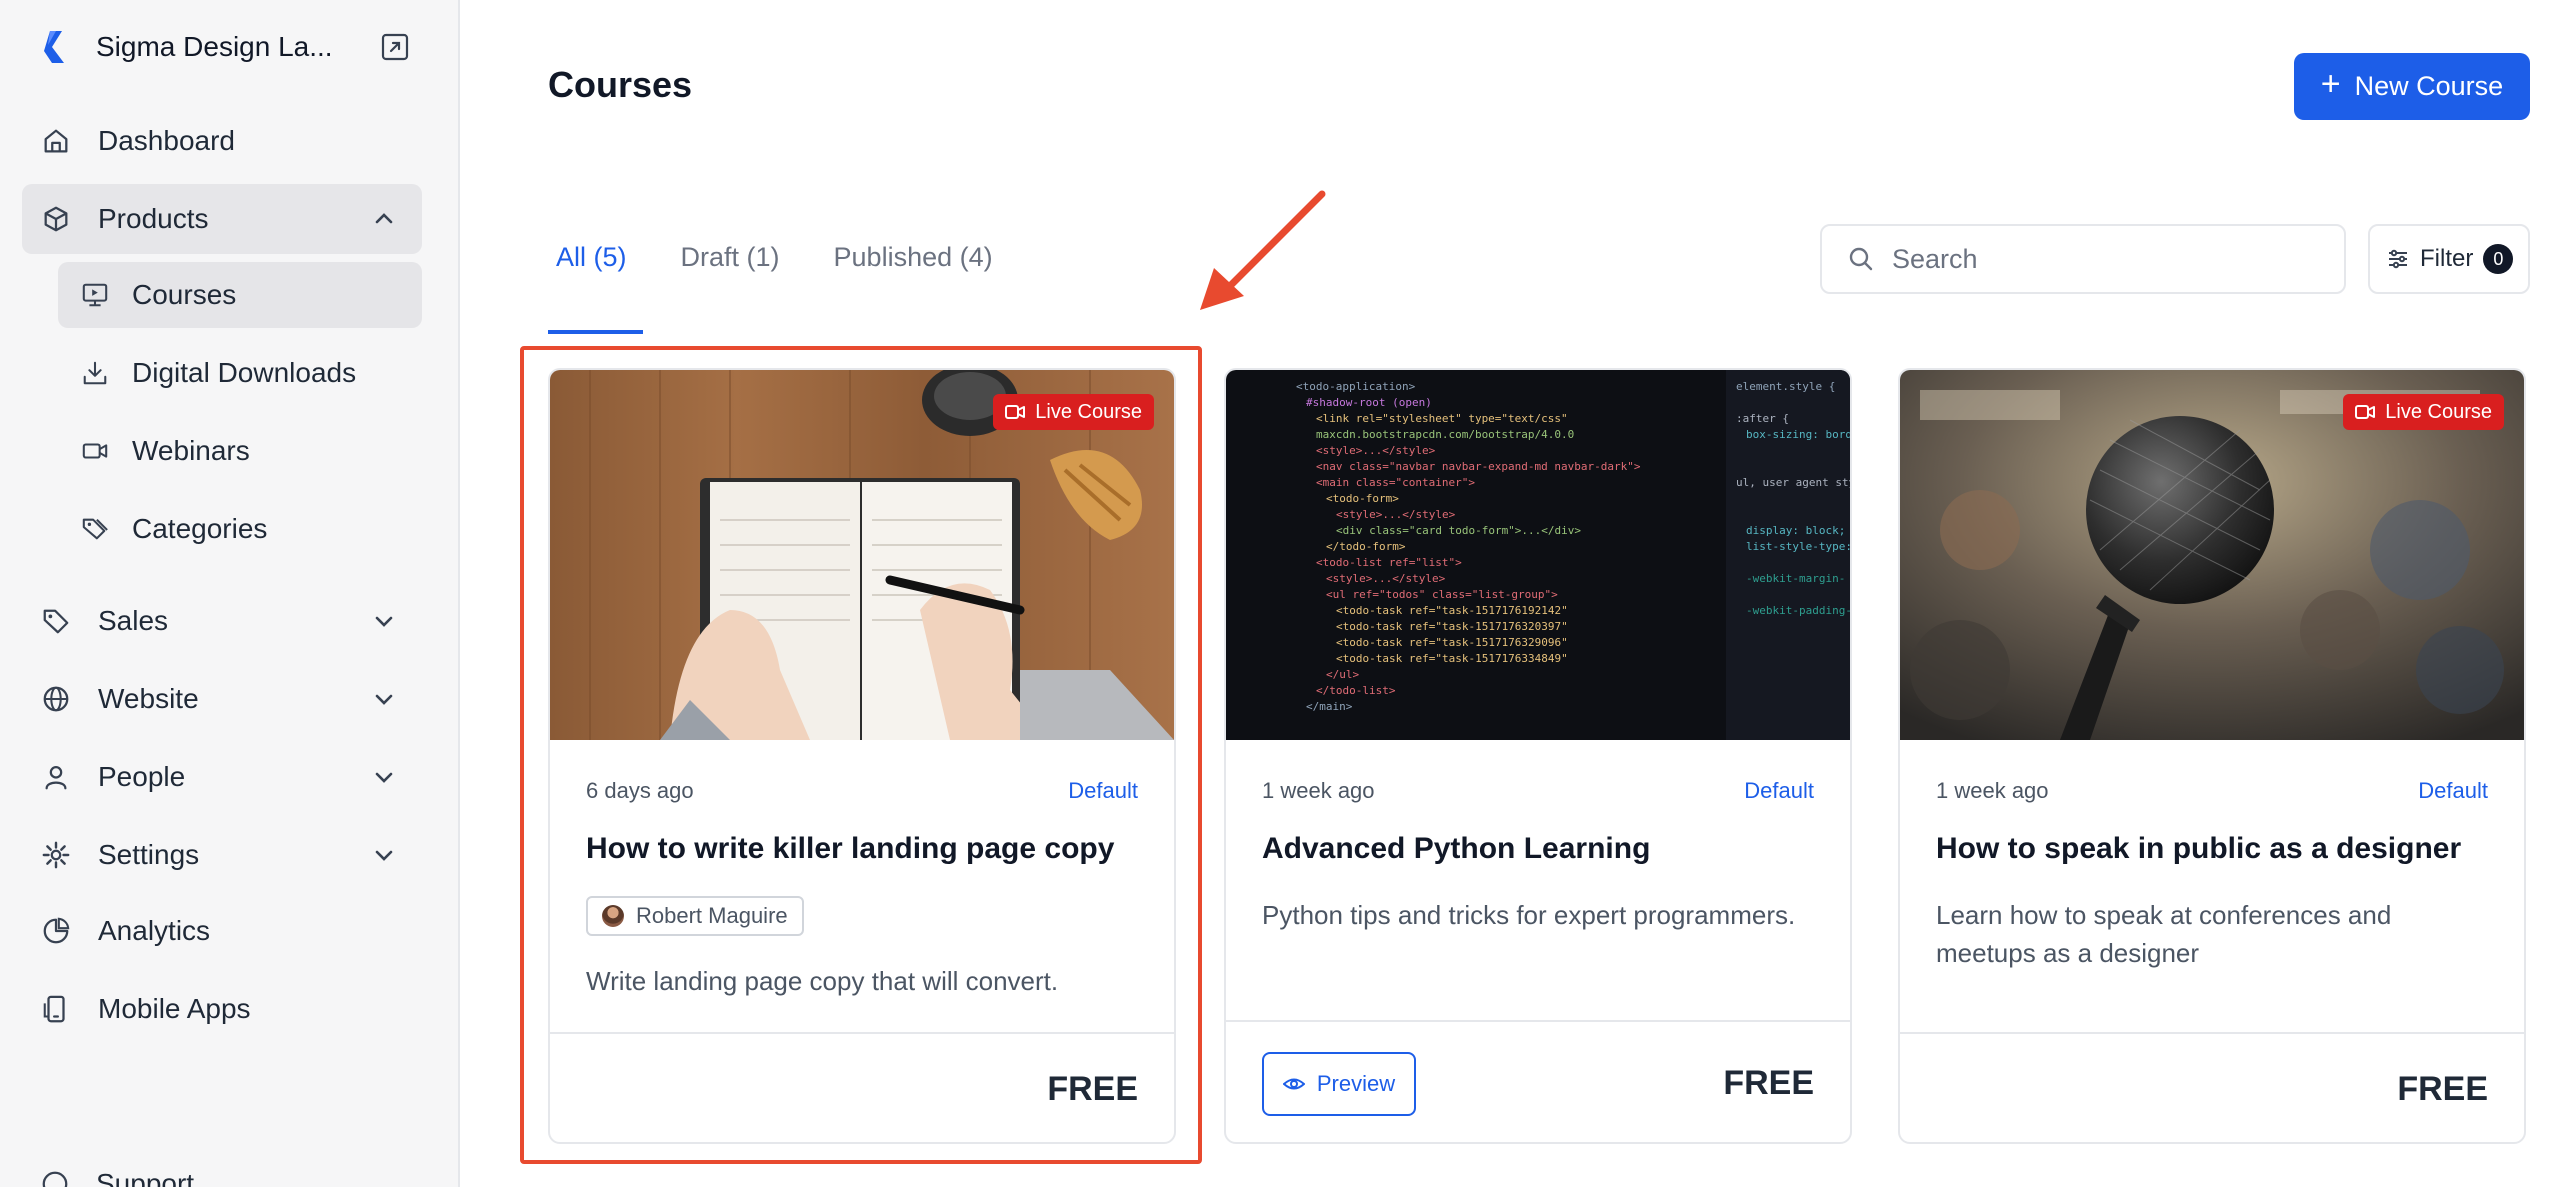 This screenshot has height=1187, width=2560. What do you see at coordinates (2438, 411) in the screenshot?
I see `badge-label: Live Course` at bounding box center [2438, 411].